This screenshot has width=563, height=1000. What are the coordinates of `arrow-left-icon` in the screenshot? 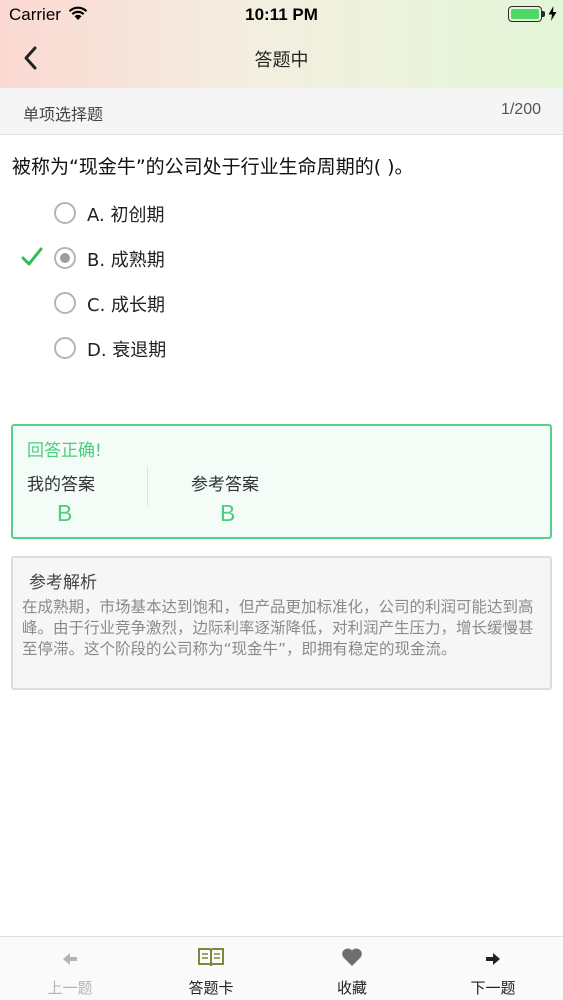 It's located at (70, 958).